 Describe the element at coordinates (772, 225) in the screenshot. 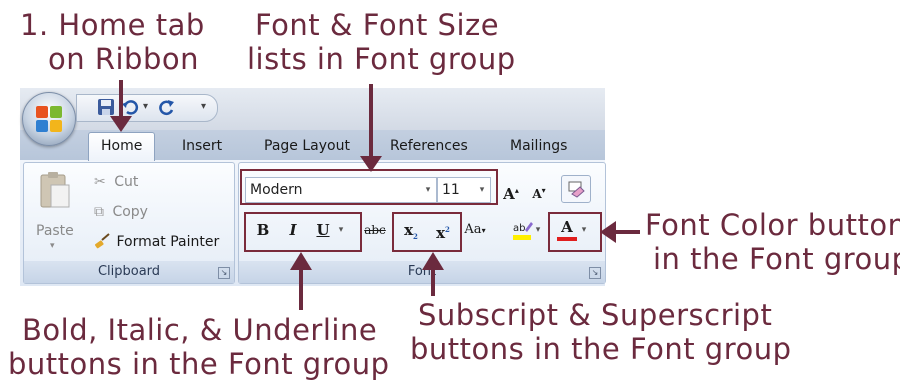

I see `callout-font-color-line1: Font Color button` at that location.